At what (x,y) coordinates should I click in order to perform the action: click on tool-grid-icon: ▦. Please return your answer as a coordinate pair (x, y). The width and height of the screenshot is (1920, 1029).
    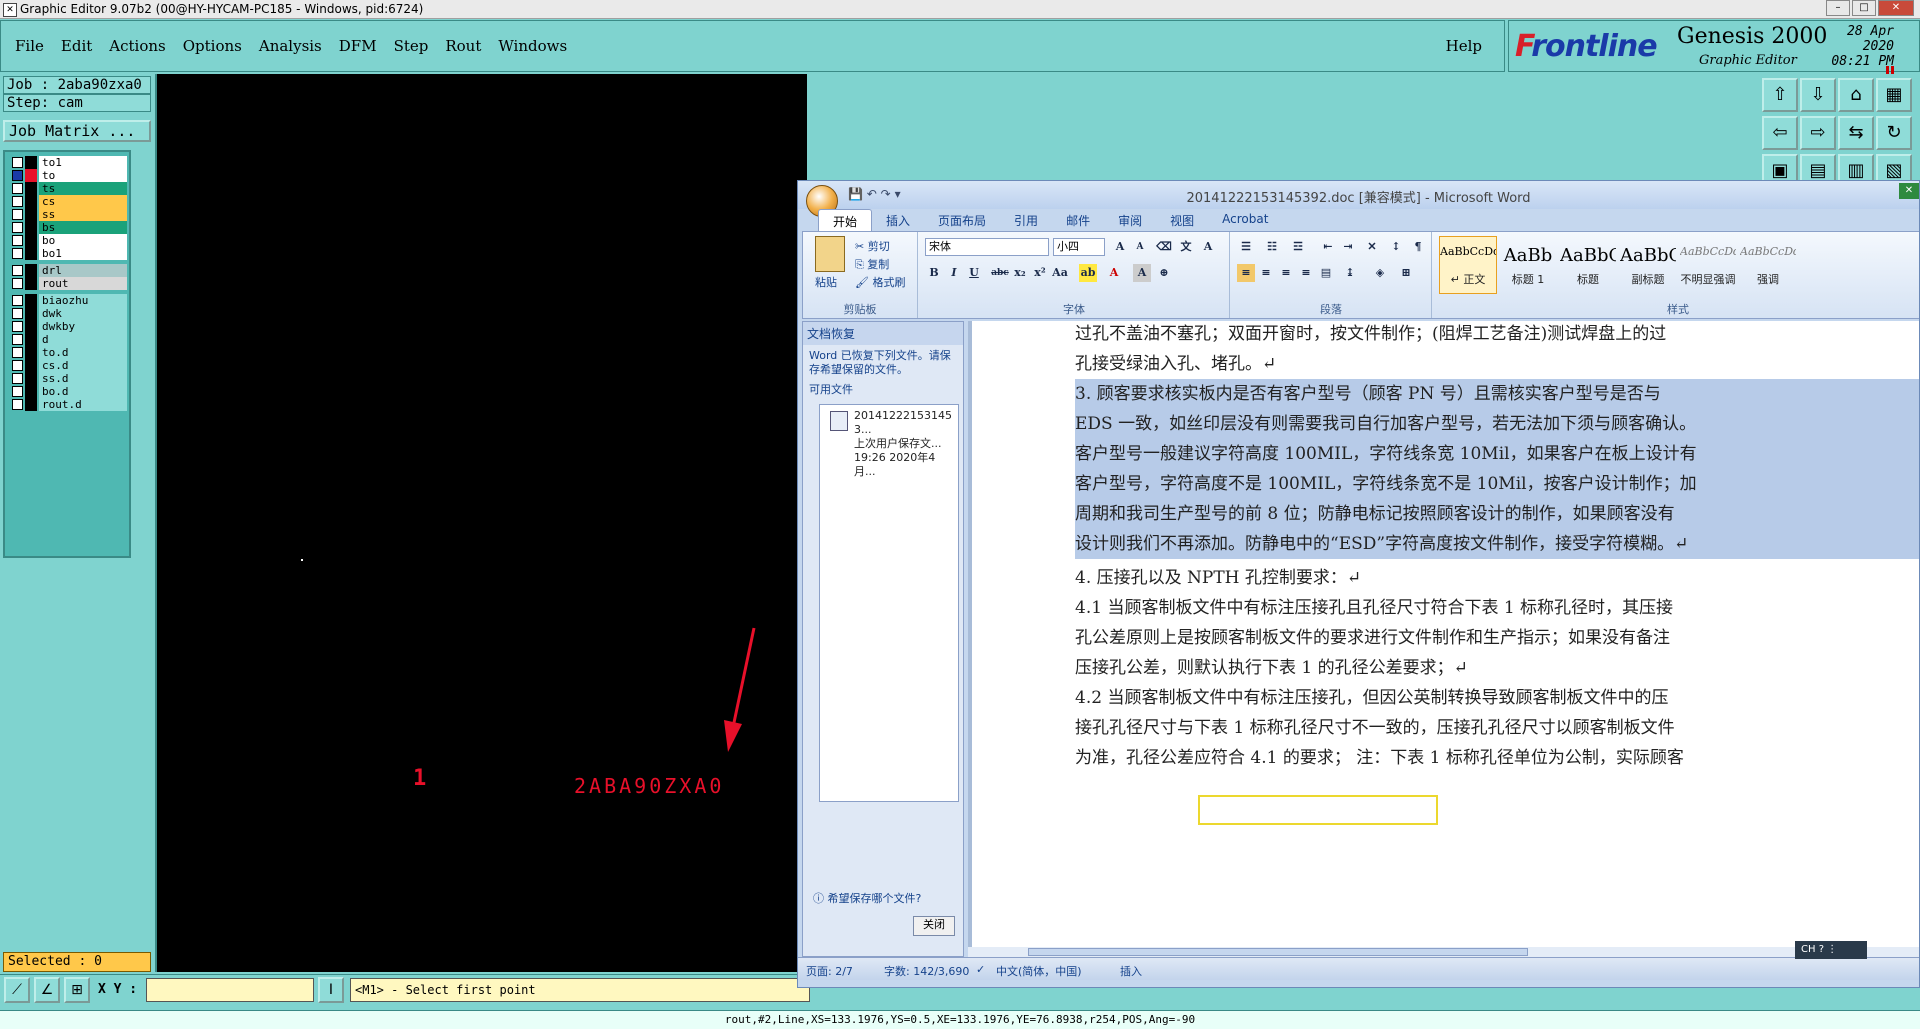
    Looking at the image, I should click on (1894, 95).